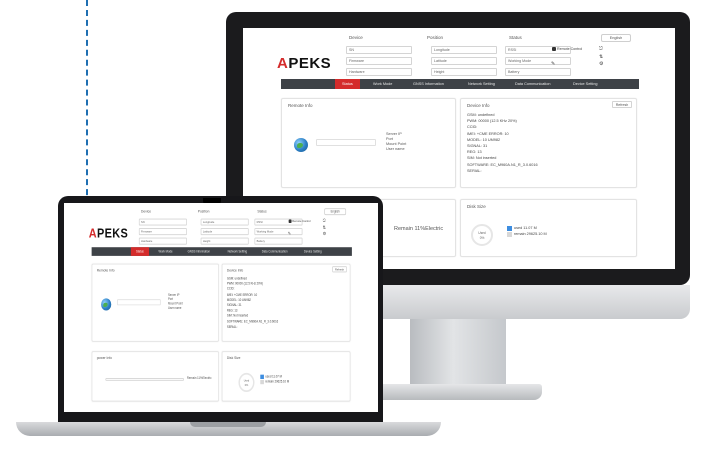 This screenshot has height=449, width=701. Describe the element at coordinates (104, 357) in the screenshot. I see `power-info-title: power Info` at that location.